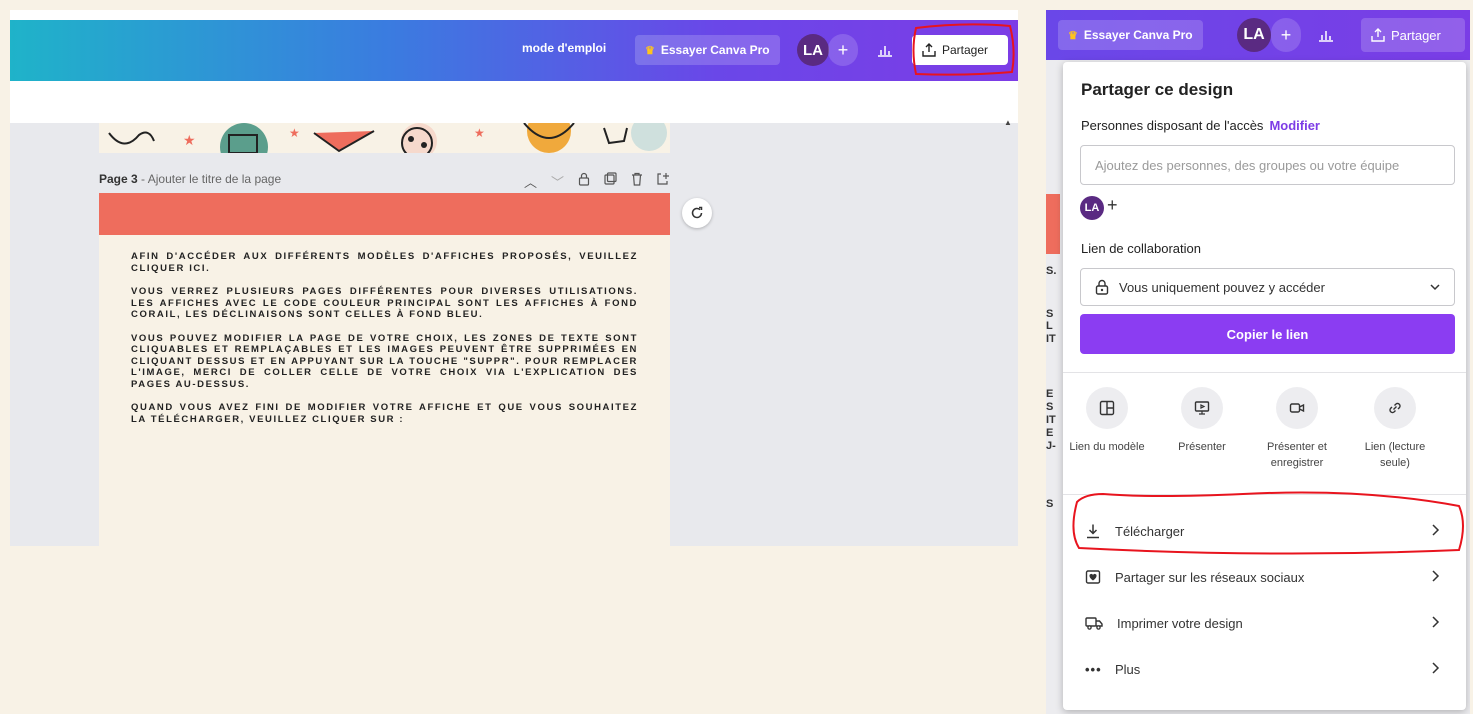 This screenshot has width=1473, height=714. Describe the element at coordinates (1128, 669) in the screenshot. I see `more-label: Plus` at that location.